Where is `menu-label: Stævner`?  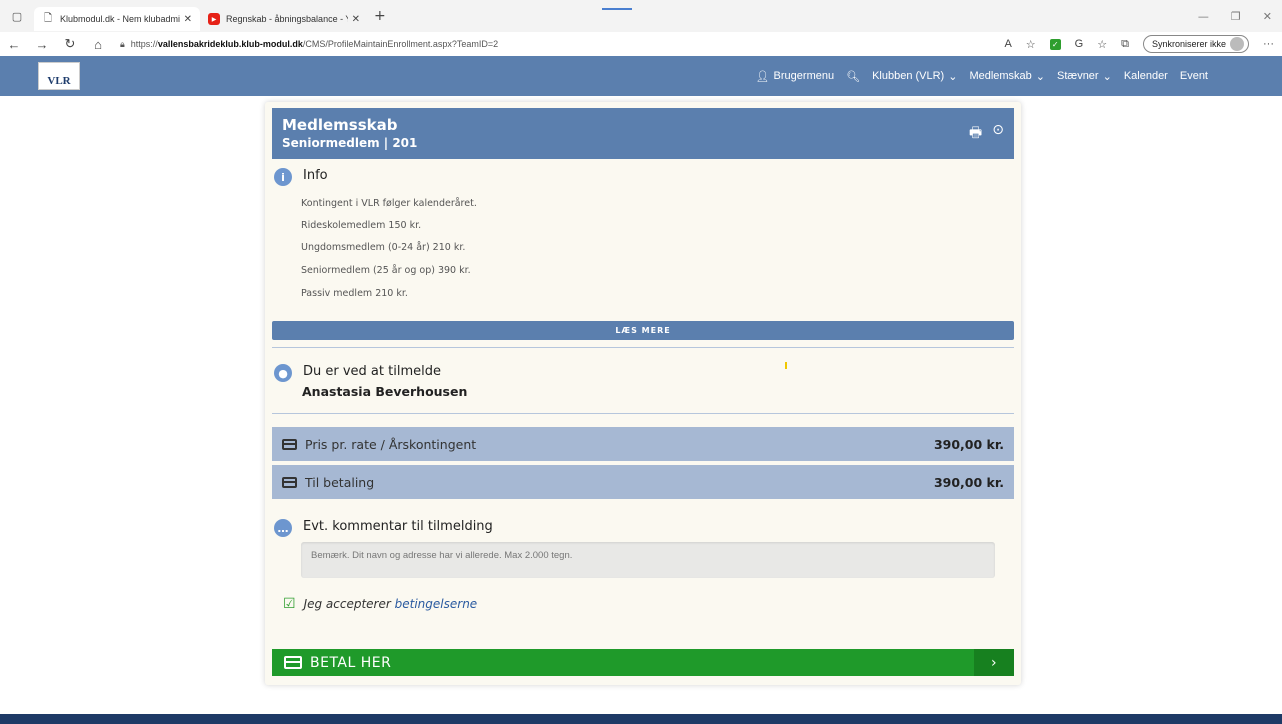 menu-label: Stævner is located at coordinates (1078, 76).